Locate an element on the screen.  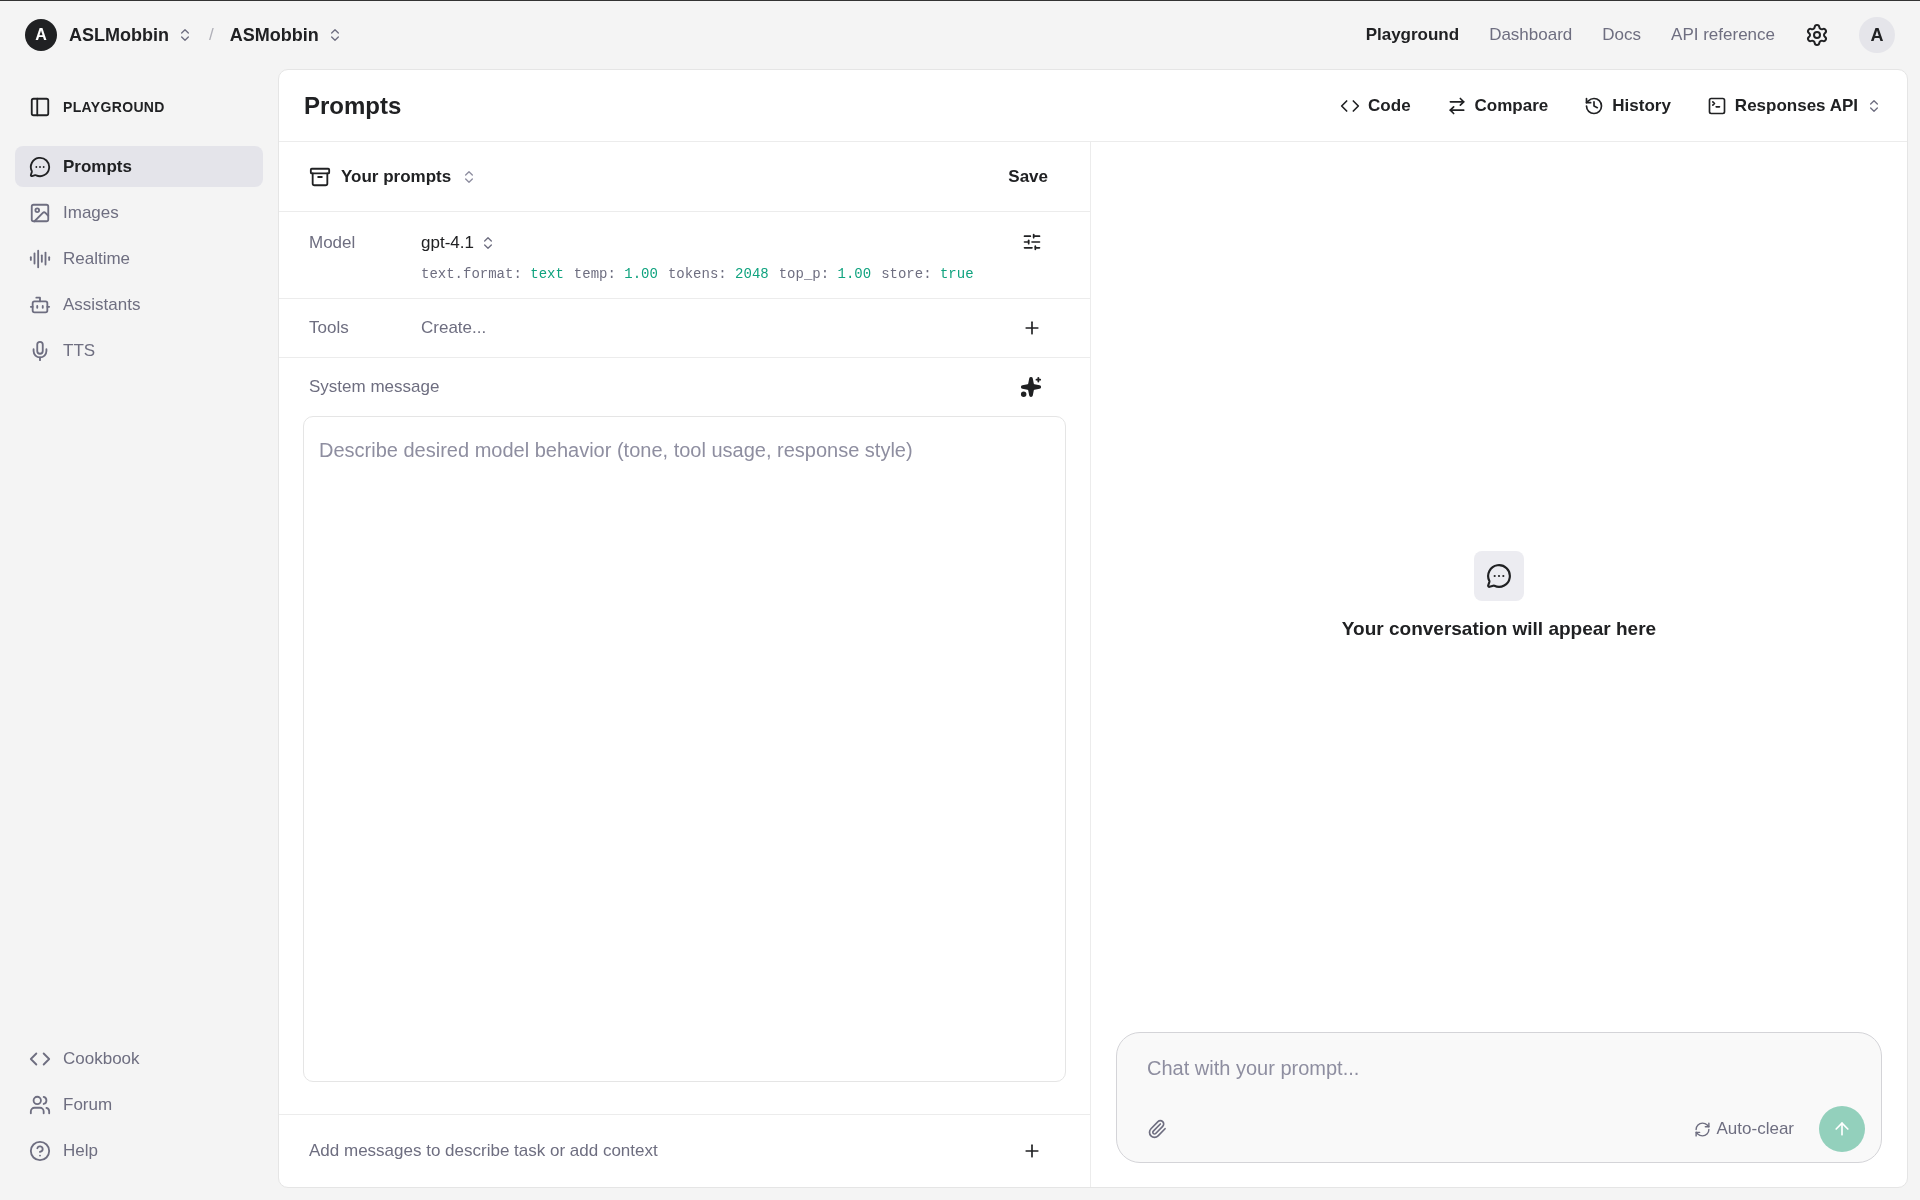
model-parameter: tokens: 2048 is located at coordinates (718, 274).